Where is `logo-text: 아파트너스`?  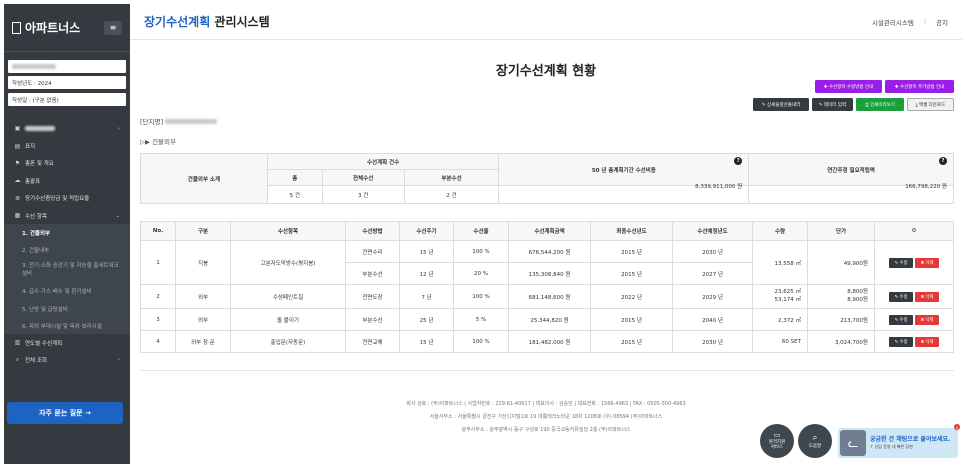 logo-text: 아파트너스 is located at coordinates (53, 28).